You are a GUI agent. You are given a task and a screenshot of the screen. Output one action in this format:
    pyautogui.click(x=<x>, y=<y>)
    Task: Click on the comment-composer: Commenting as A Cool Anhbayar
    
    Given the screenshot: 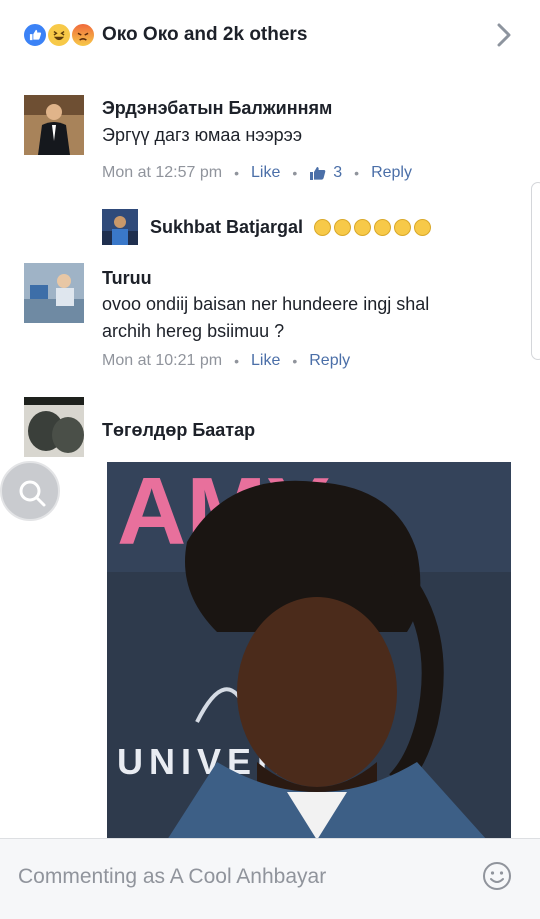 What is the action you would take?
    pyautogui.click(x=270, y=878)
    